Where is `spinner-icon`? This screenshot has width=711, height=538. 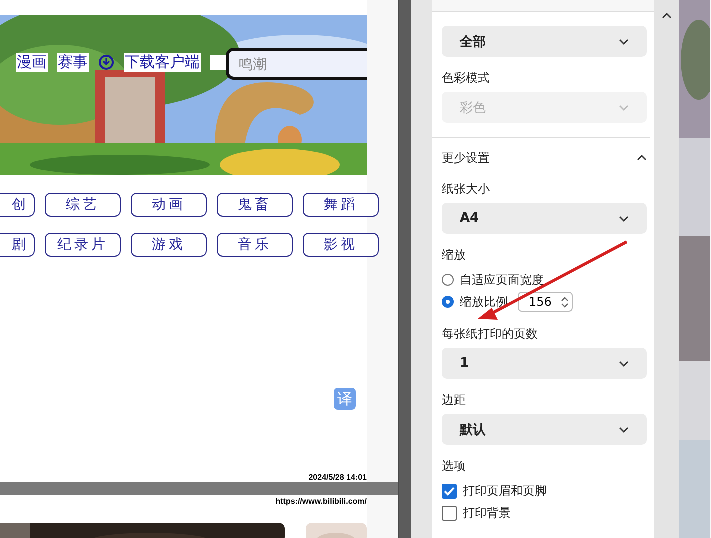
spinner-icon is located at coordinates (565, 302).